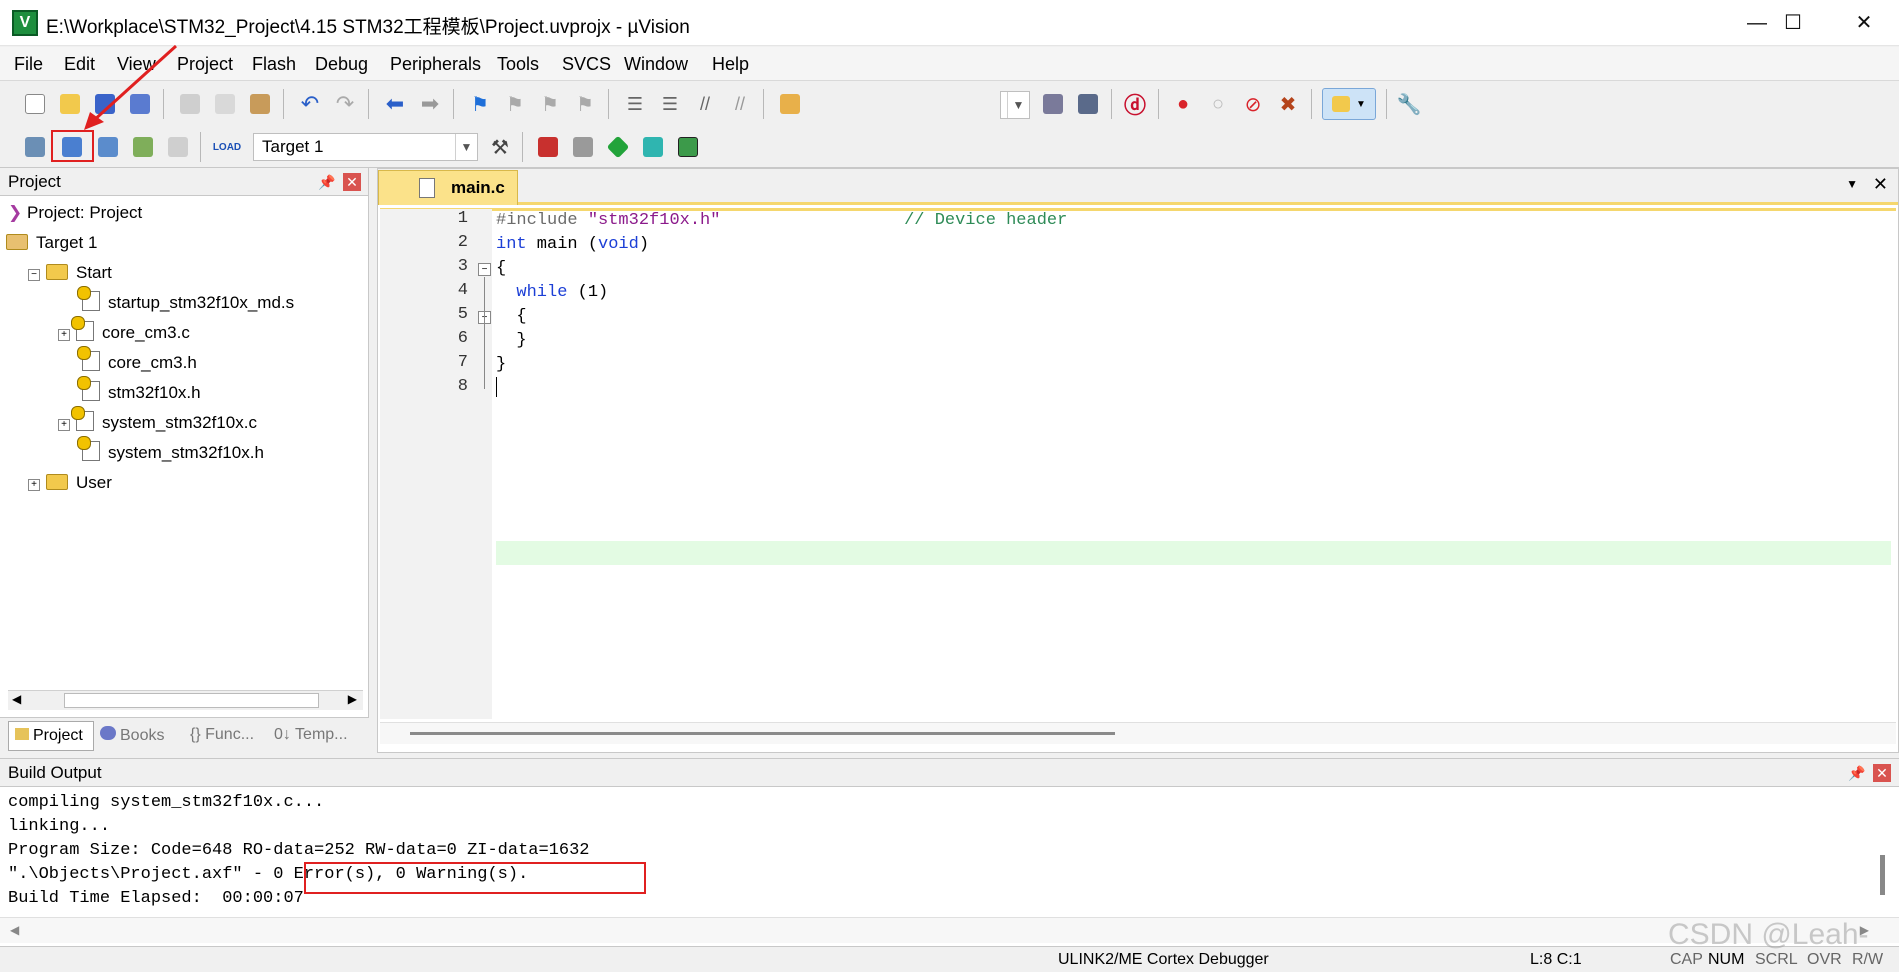  I want to click on build-output-title: Build Output, so click(55, 772).